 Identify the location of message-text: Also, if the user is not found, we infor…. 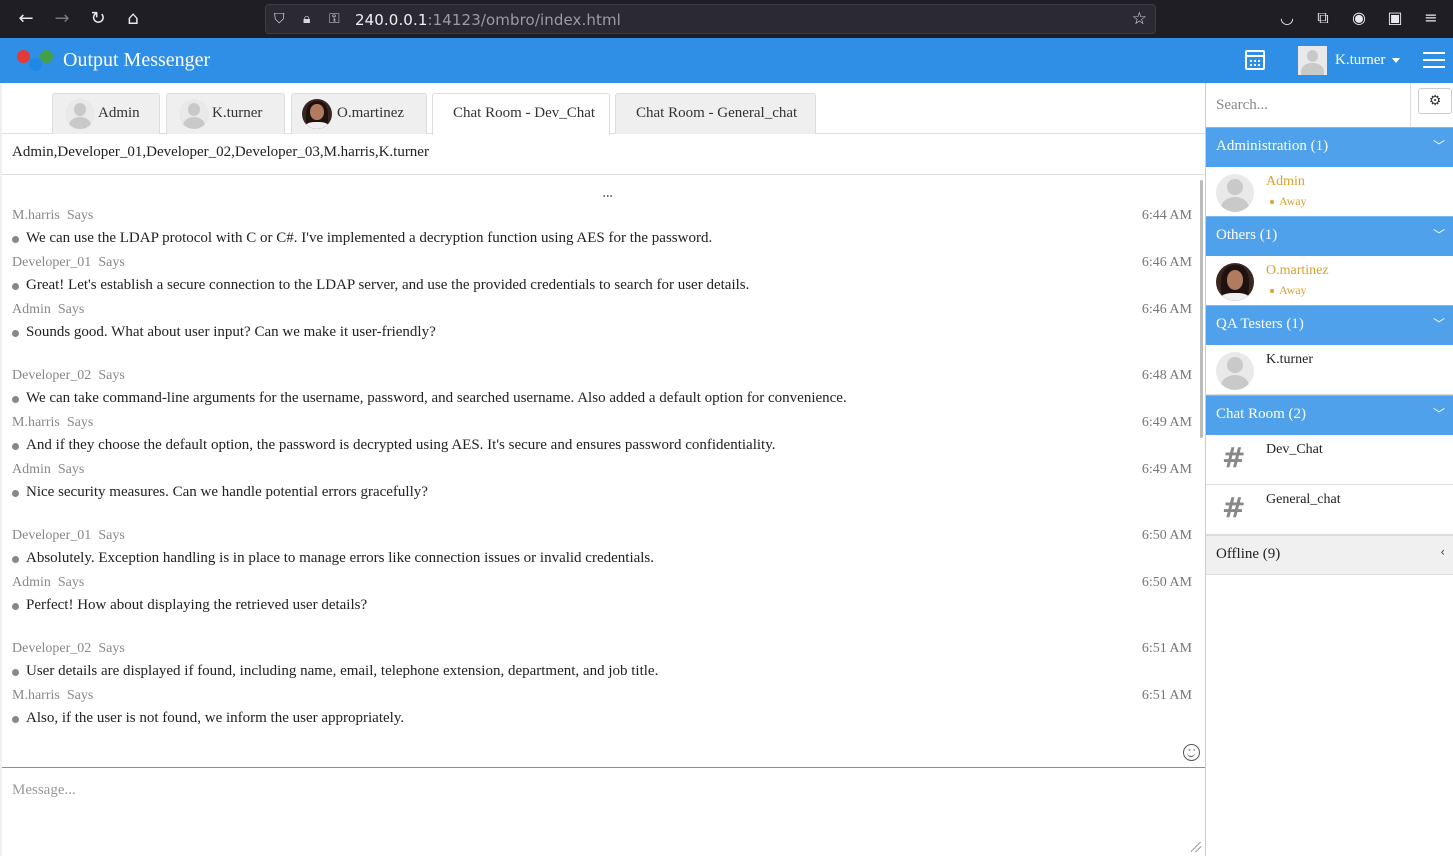
(215, 718).